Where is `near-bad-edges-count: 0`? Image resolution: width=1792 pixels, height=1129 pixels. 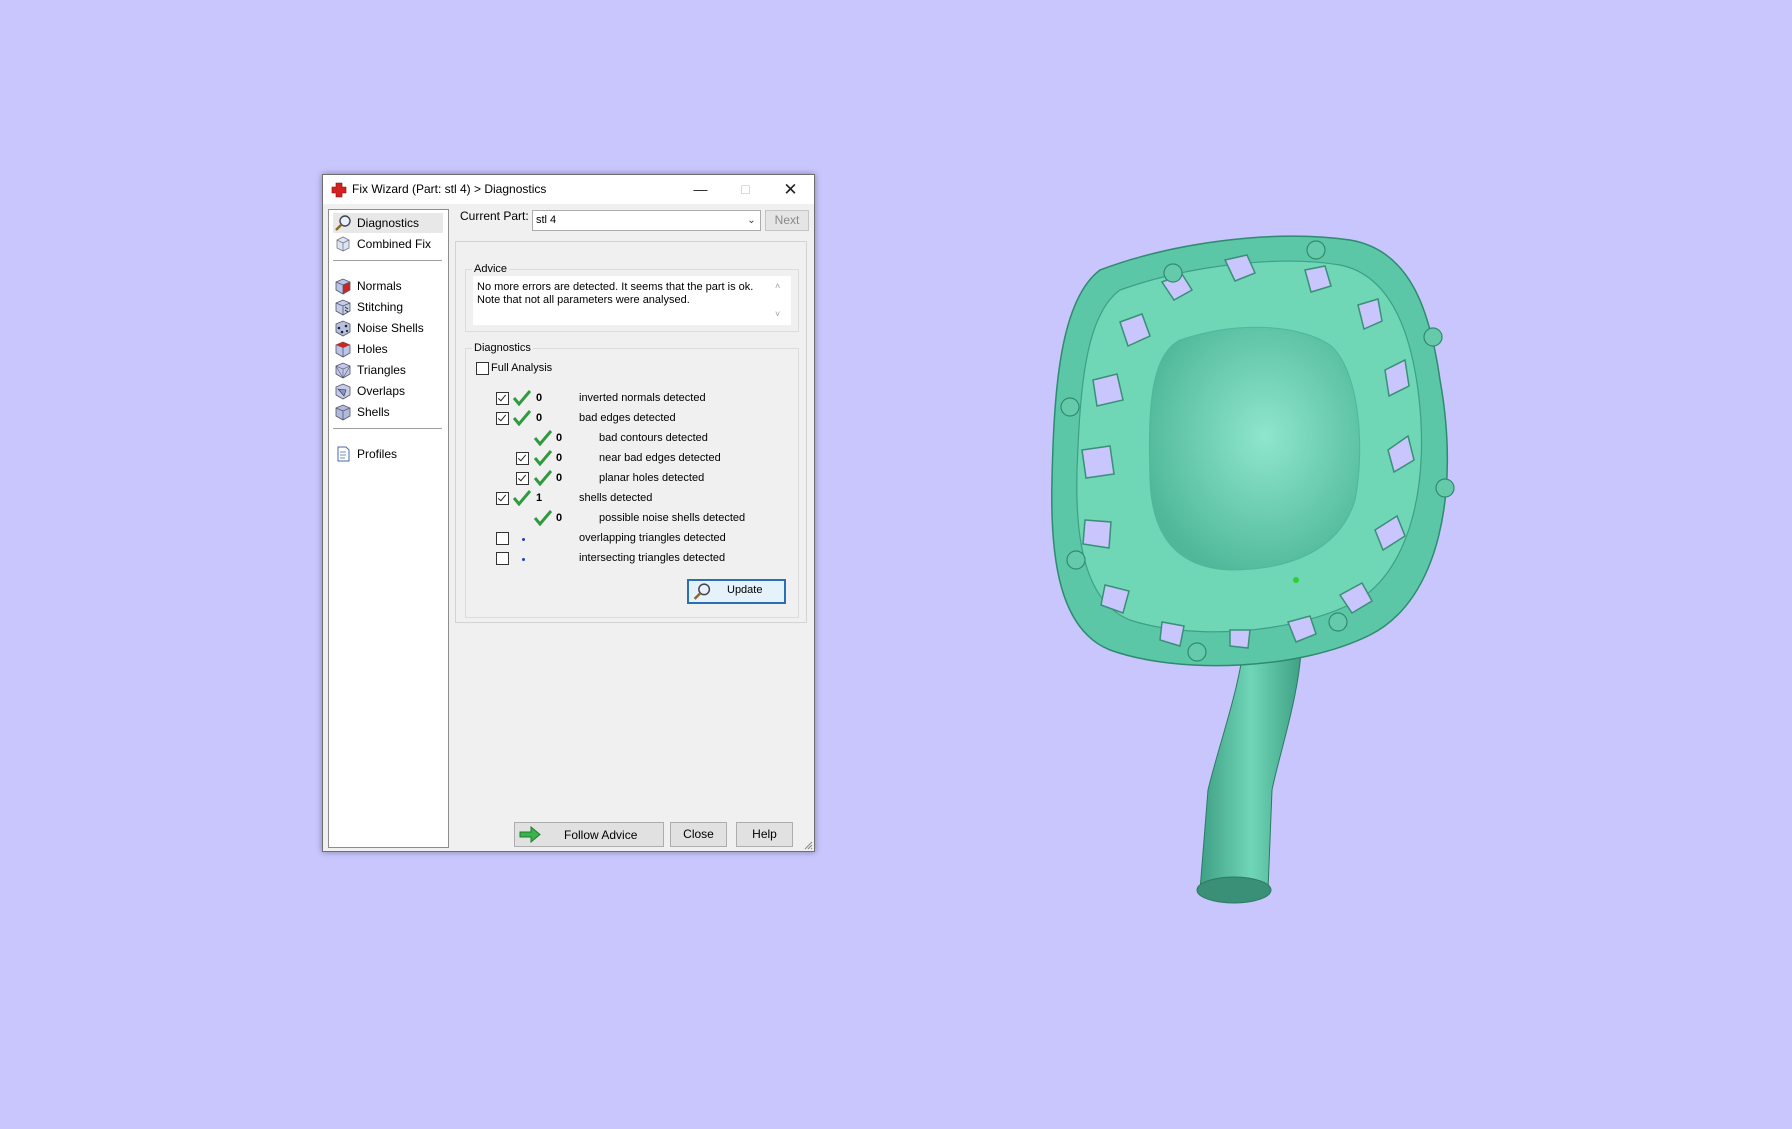 near-bad-edges-count: 0 is located at coordinates (559, 458).